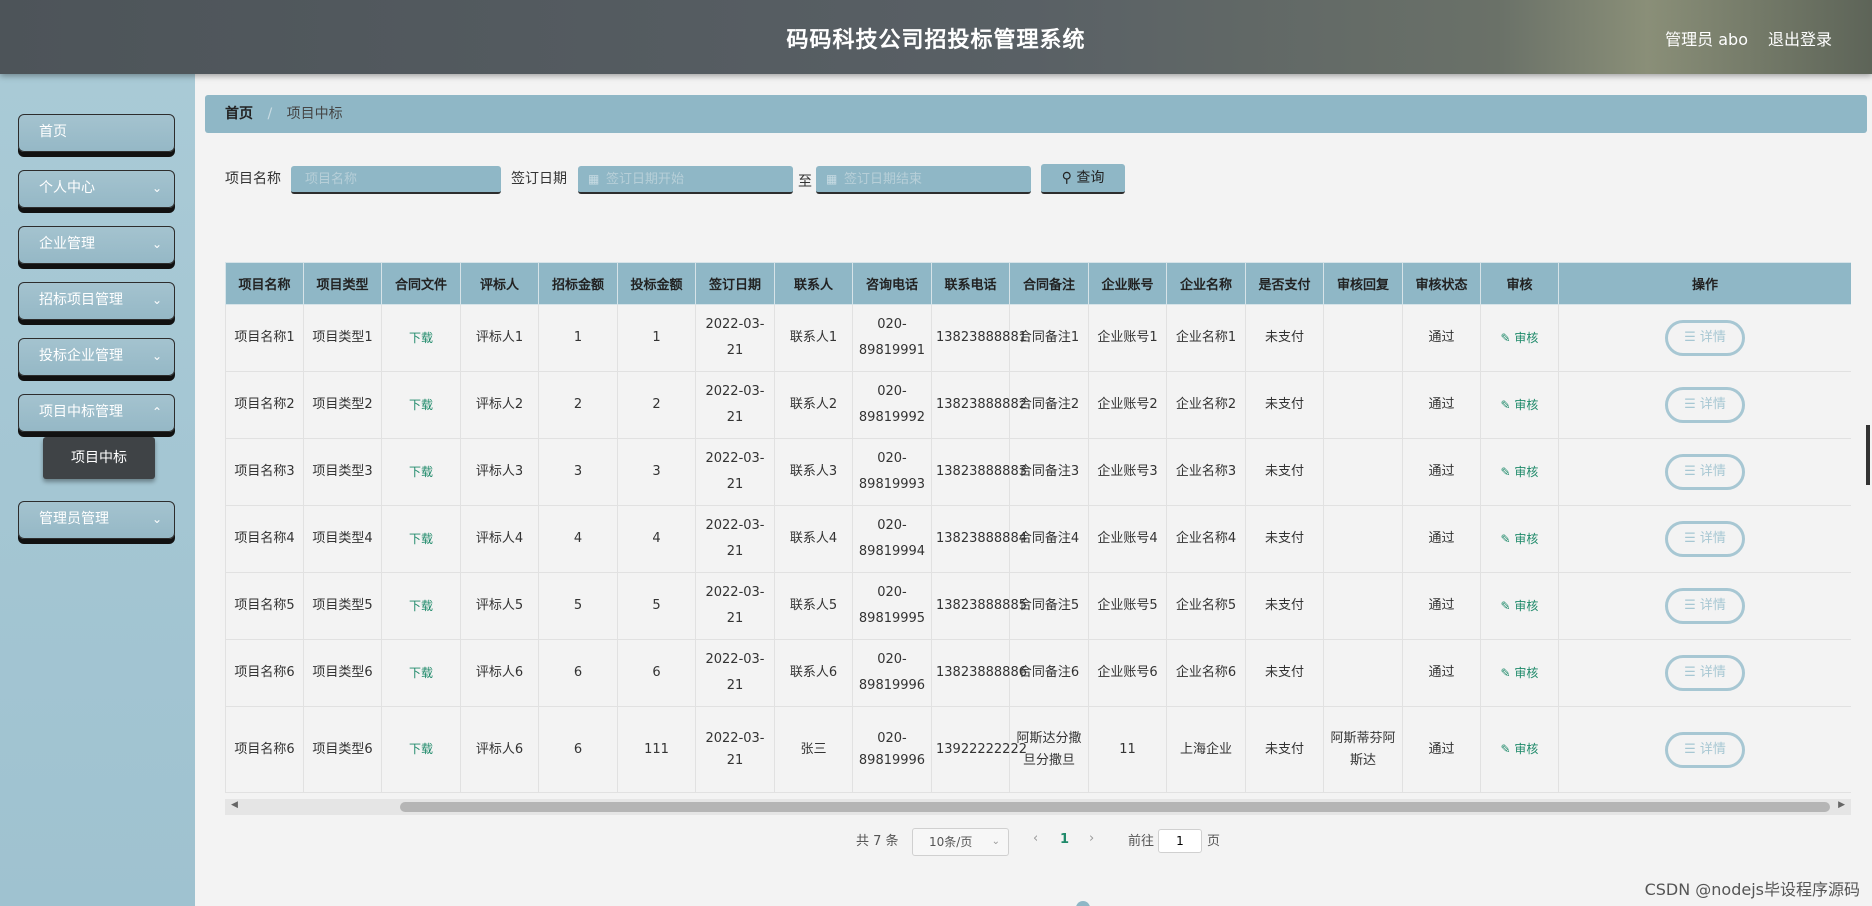  I want to click on column-header: 合同文件, so click(421, 283).